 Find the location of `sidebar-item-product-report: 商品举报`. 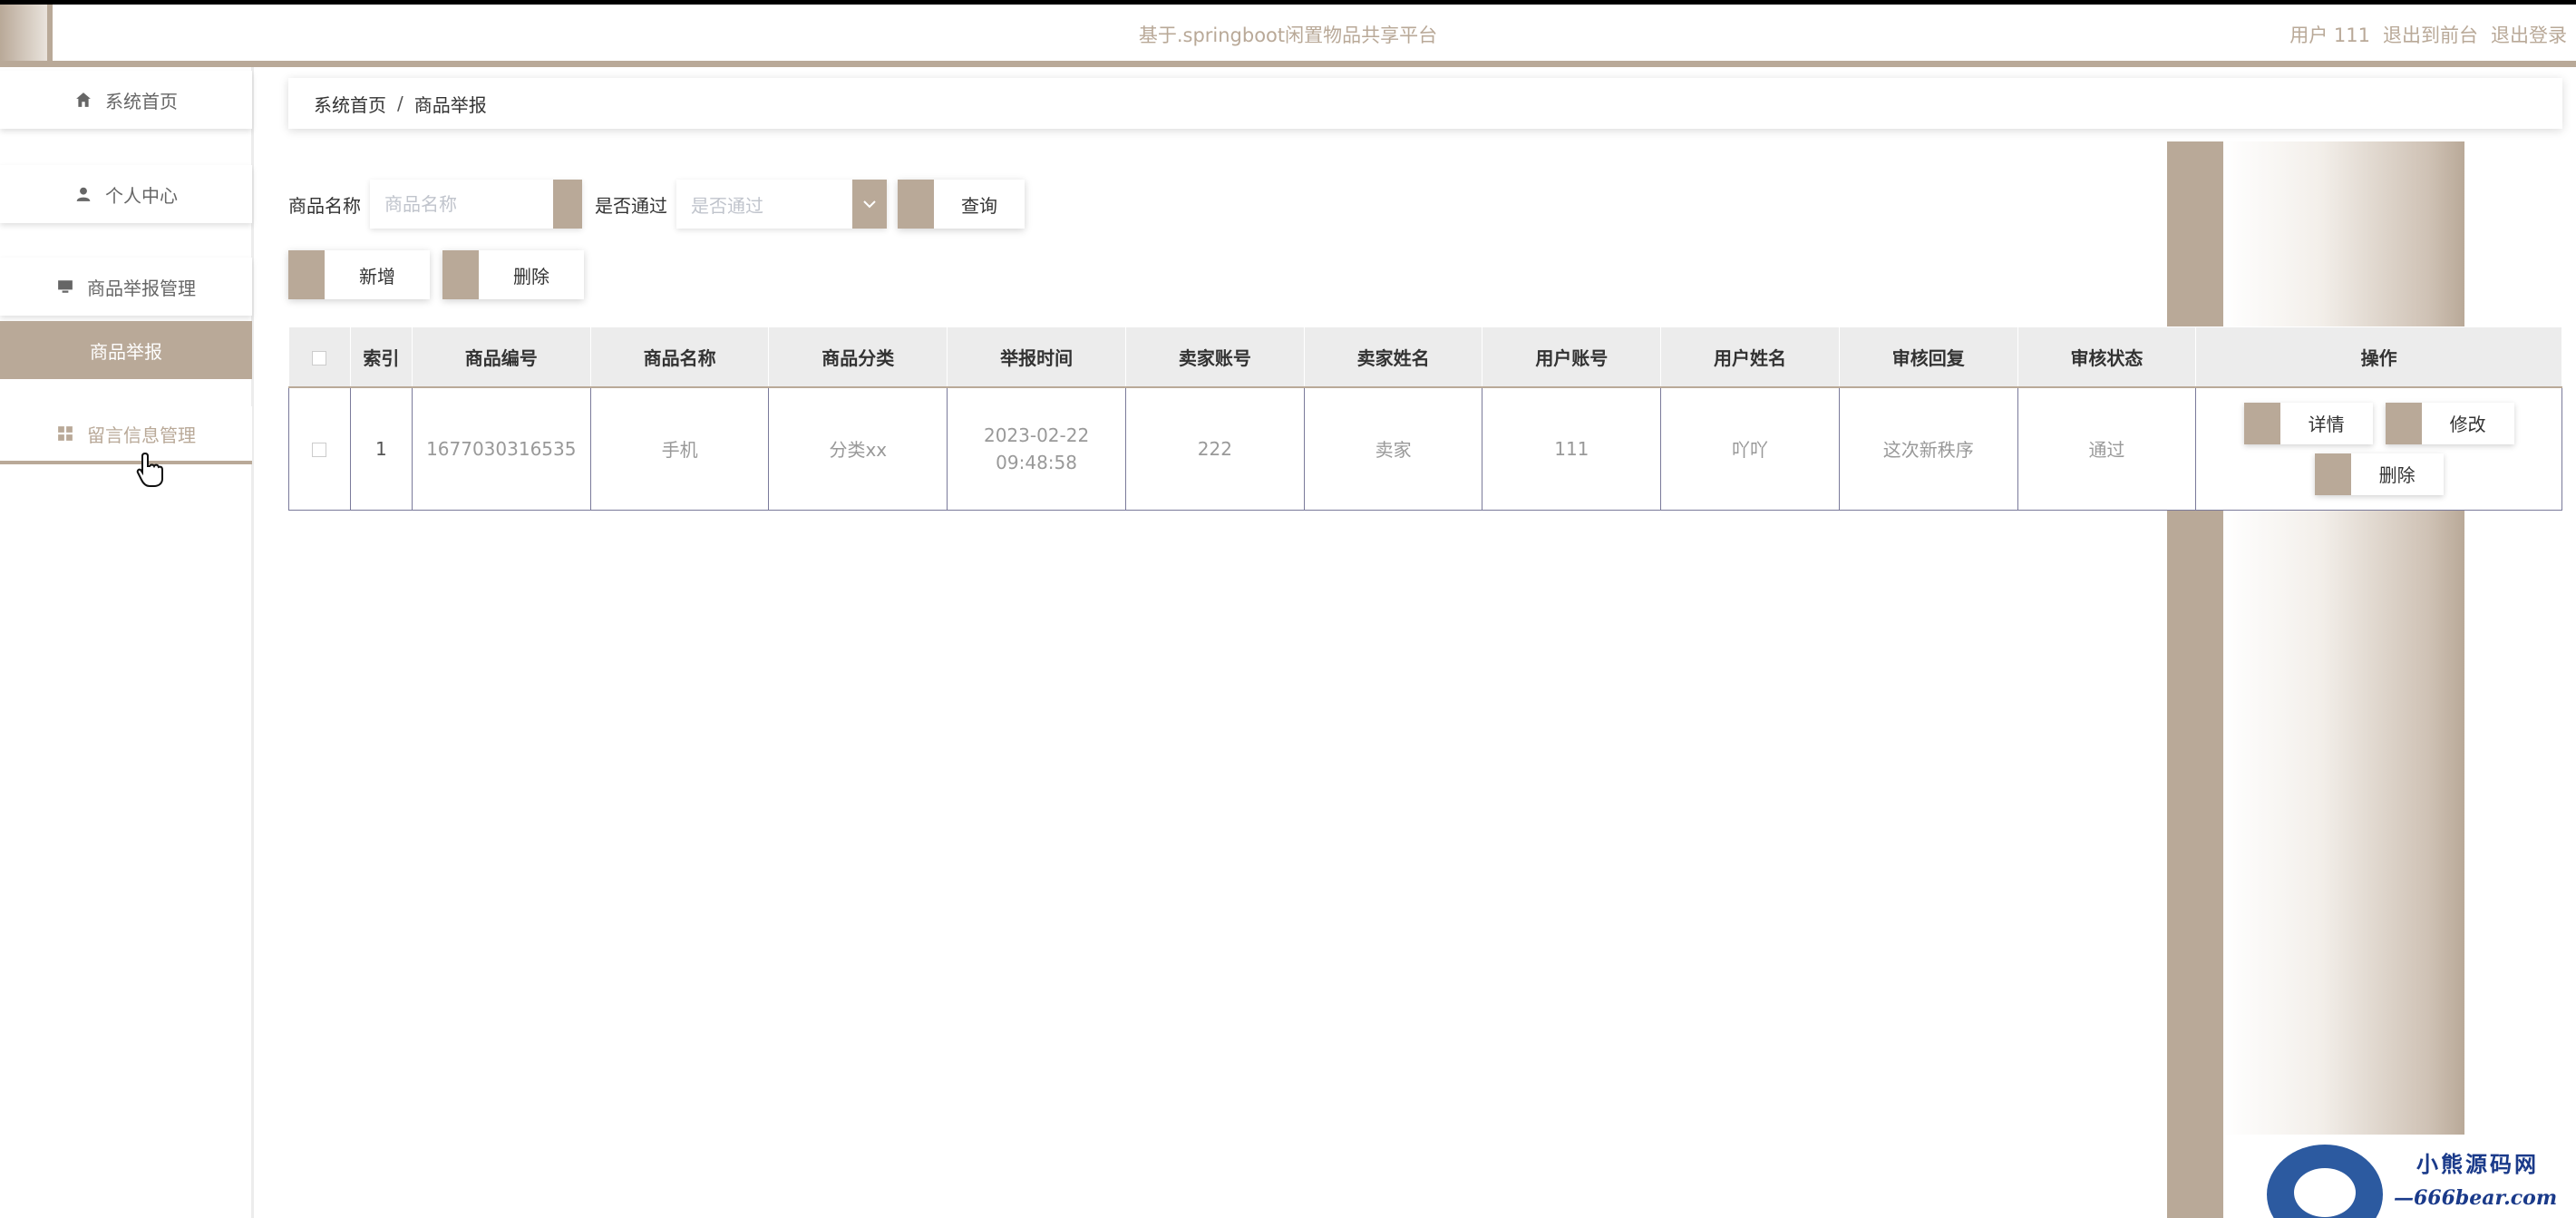

sidebar-item-product-report: 商品举报 is located at coordinates (126, 350).